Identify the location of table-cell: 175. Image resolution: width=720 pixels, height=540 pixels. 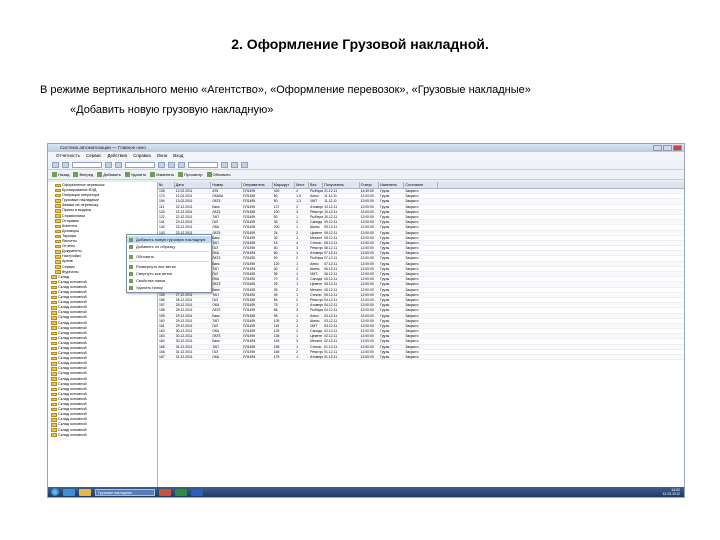
(276, 357).